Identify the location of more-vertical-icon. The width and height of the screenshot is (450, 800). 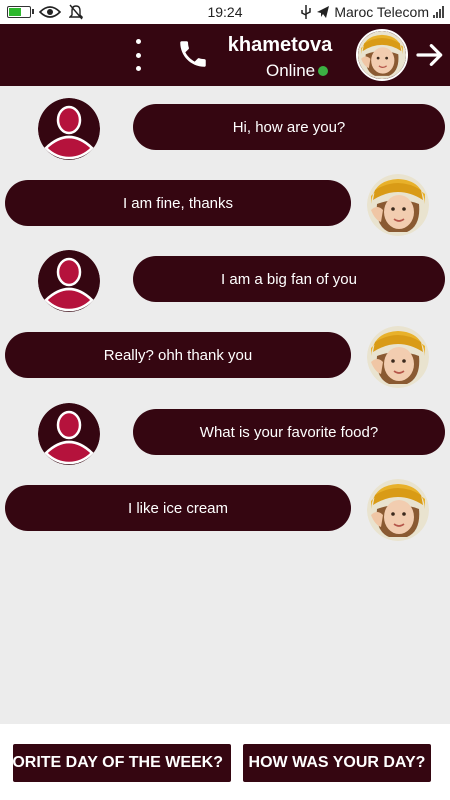
(138, 55).